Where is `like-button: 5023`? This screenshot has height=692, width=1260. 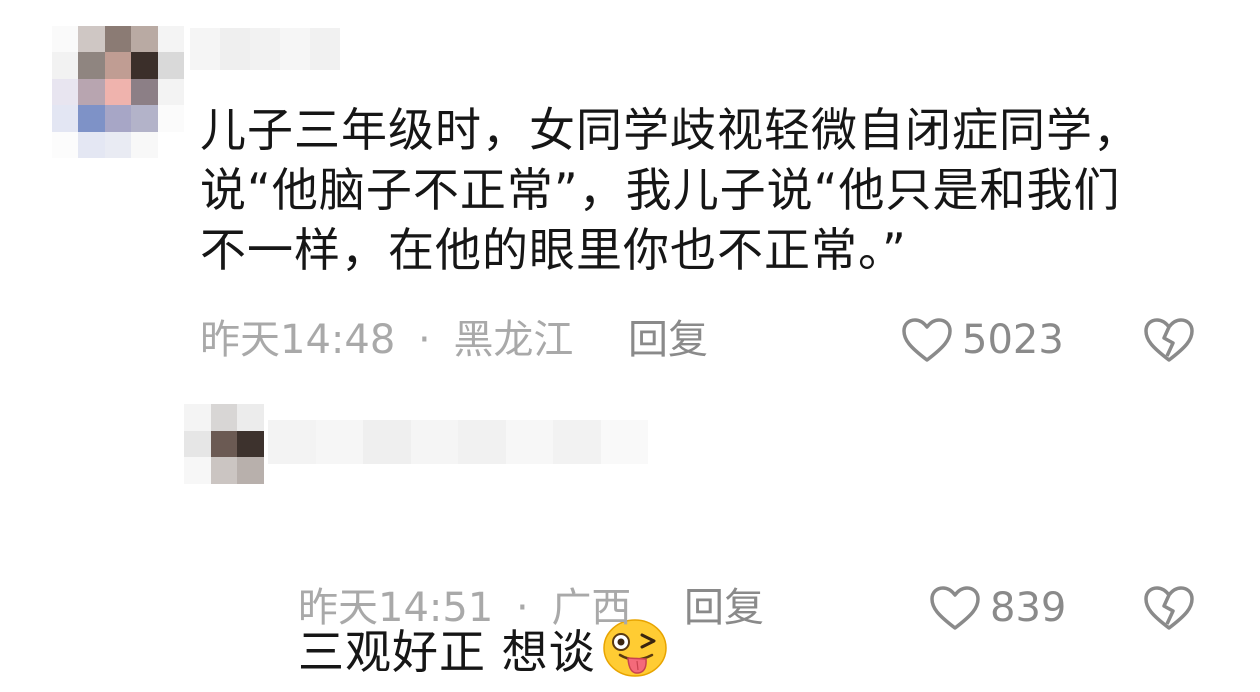 like-button: 5023 is located at coordinates (982, 340).